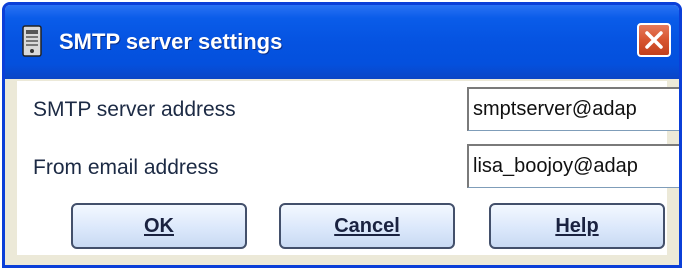 The width and height of the screenshot is (686, 271). What do you see at coordinates (32, 41) in the screenshot?
I see `server-settings-icon` at bounding box center [32, 41].